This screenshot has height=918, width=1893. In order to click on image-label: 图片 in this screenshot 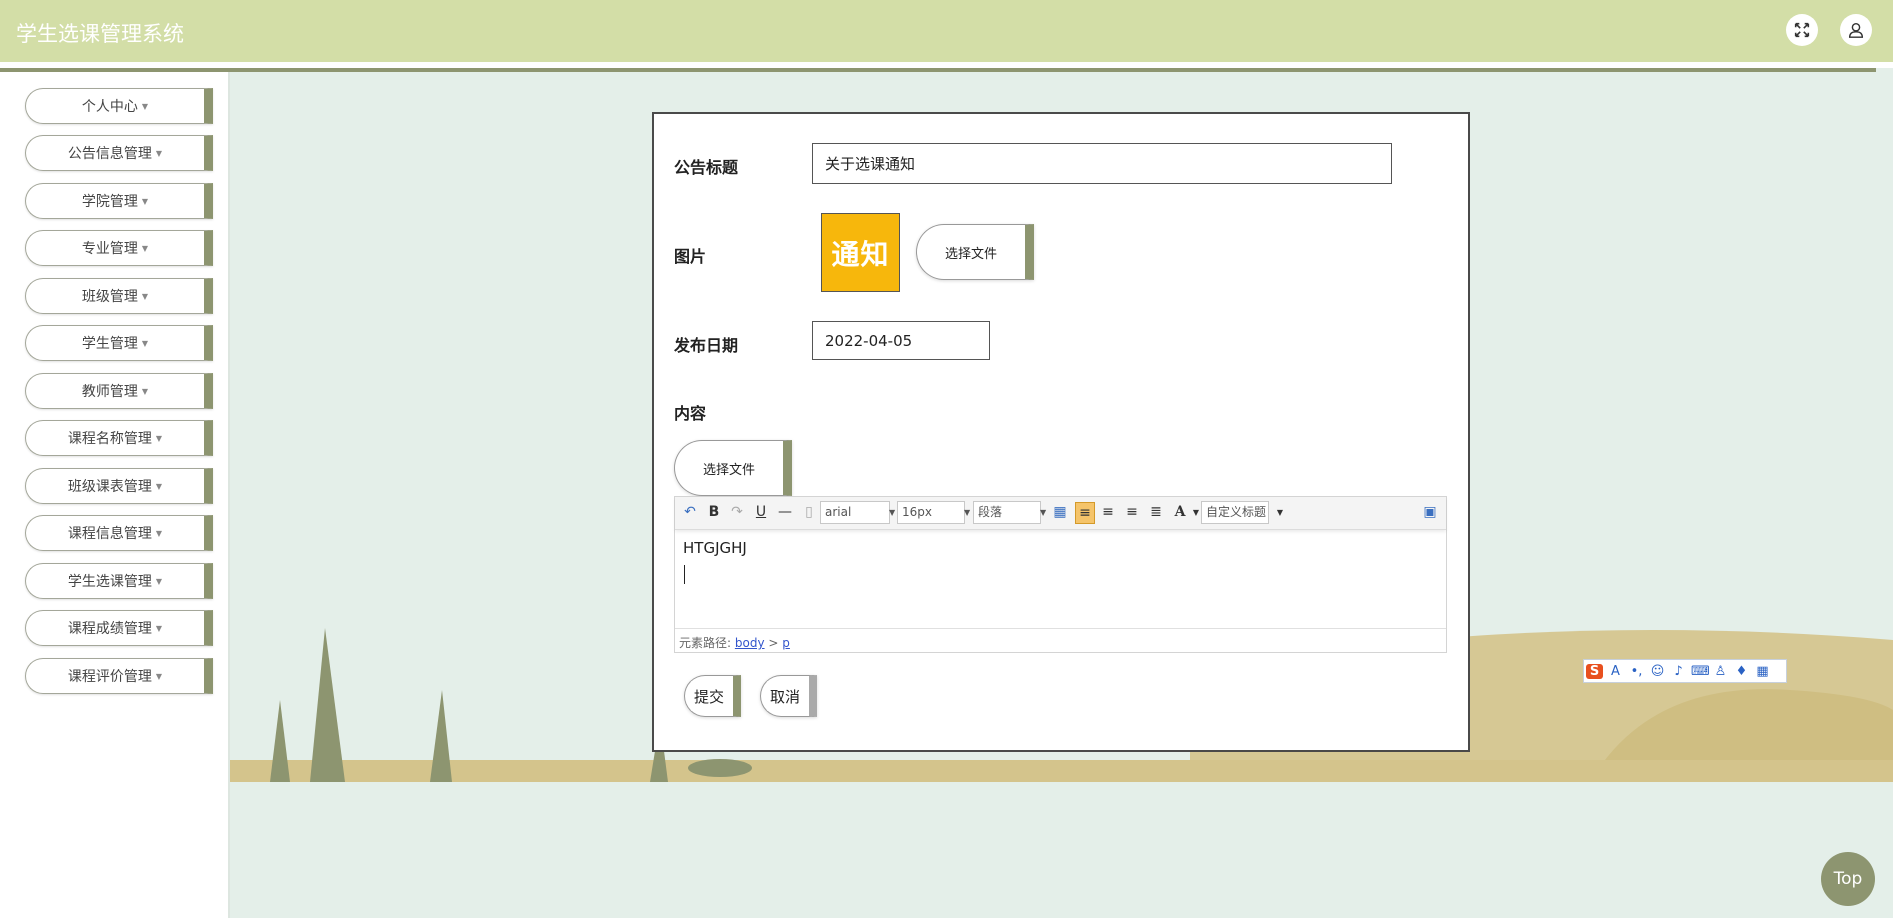, I will do `click(690, 256)`.